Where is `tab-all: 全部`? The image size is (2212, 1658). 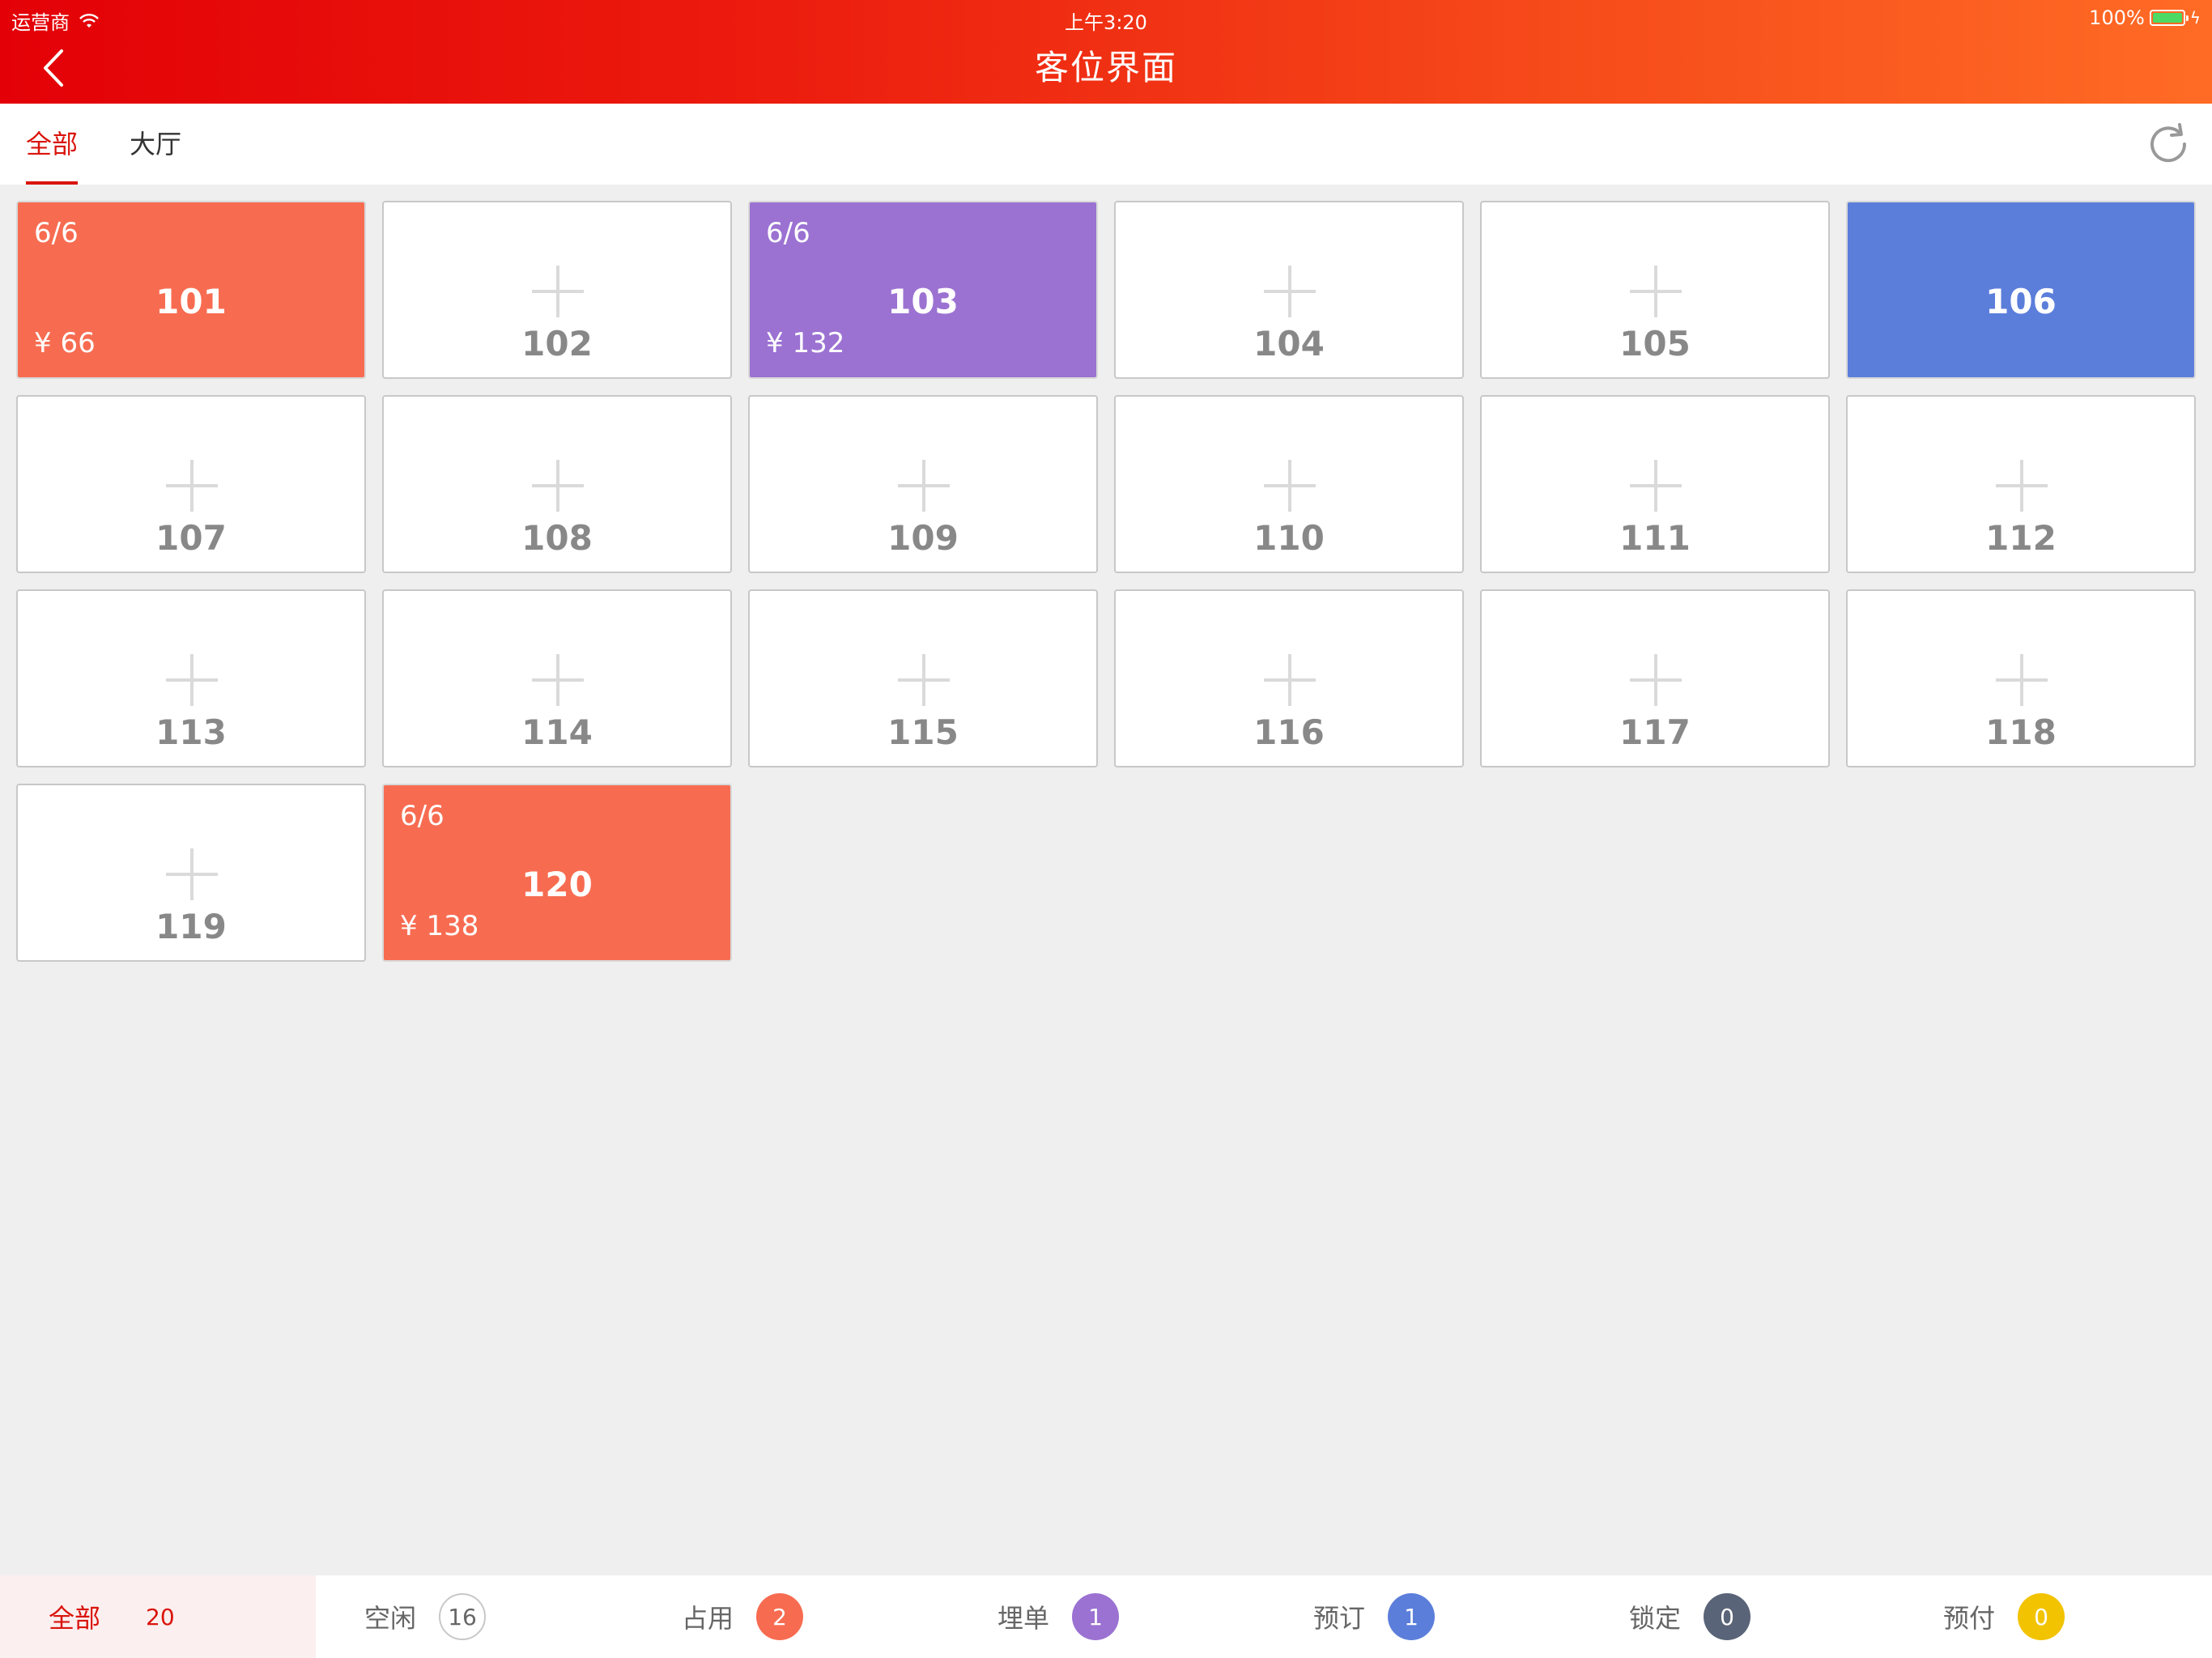 tab-all: 全部 is located at coordinates (53, 144).